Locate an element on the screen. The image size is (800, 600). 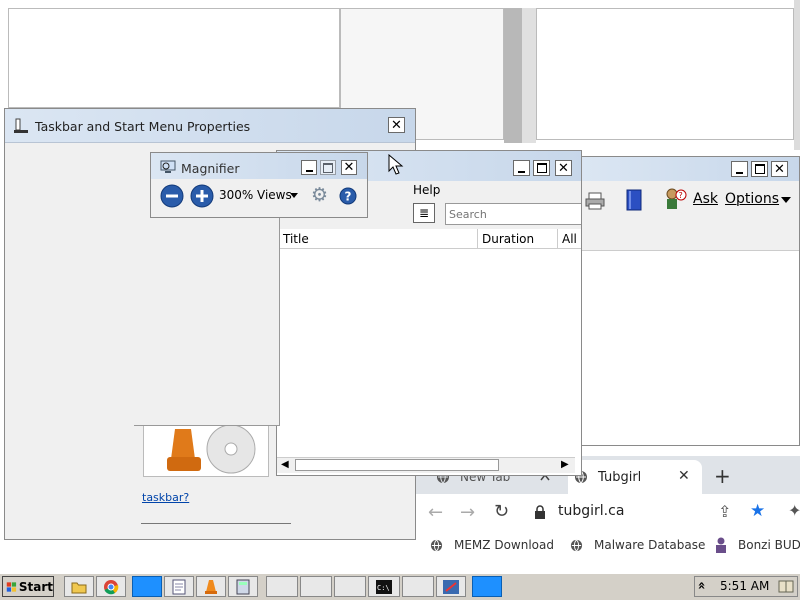
clock: 5:51 AM is located at coordinates (744, 586).